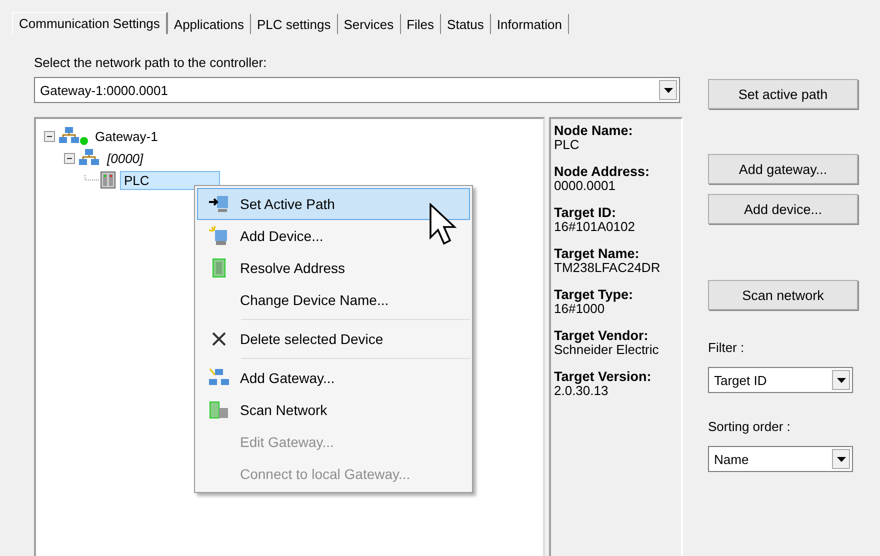 This screenshot has width=880, height=556. Describe the element at coordinates (780, 459) in the screenshot. I see `sorting-combo: Name` at that location.